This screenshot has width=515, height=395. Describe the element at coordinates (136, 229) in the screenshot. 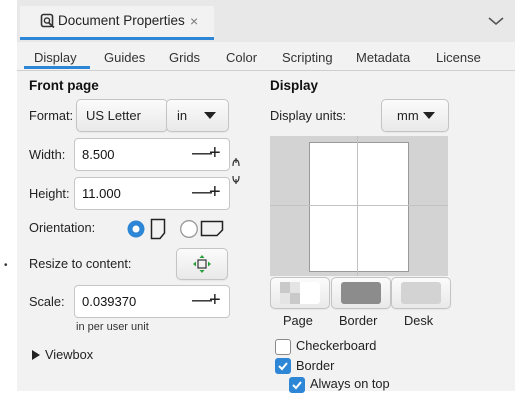

I see `portrait-radio` at that location.